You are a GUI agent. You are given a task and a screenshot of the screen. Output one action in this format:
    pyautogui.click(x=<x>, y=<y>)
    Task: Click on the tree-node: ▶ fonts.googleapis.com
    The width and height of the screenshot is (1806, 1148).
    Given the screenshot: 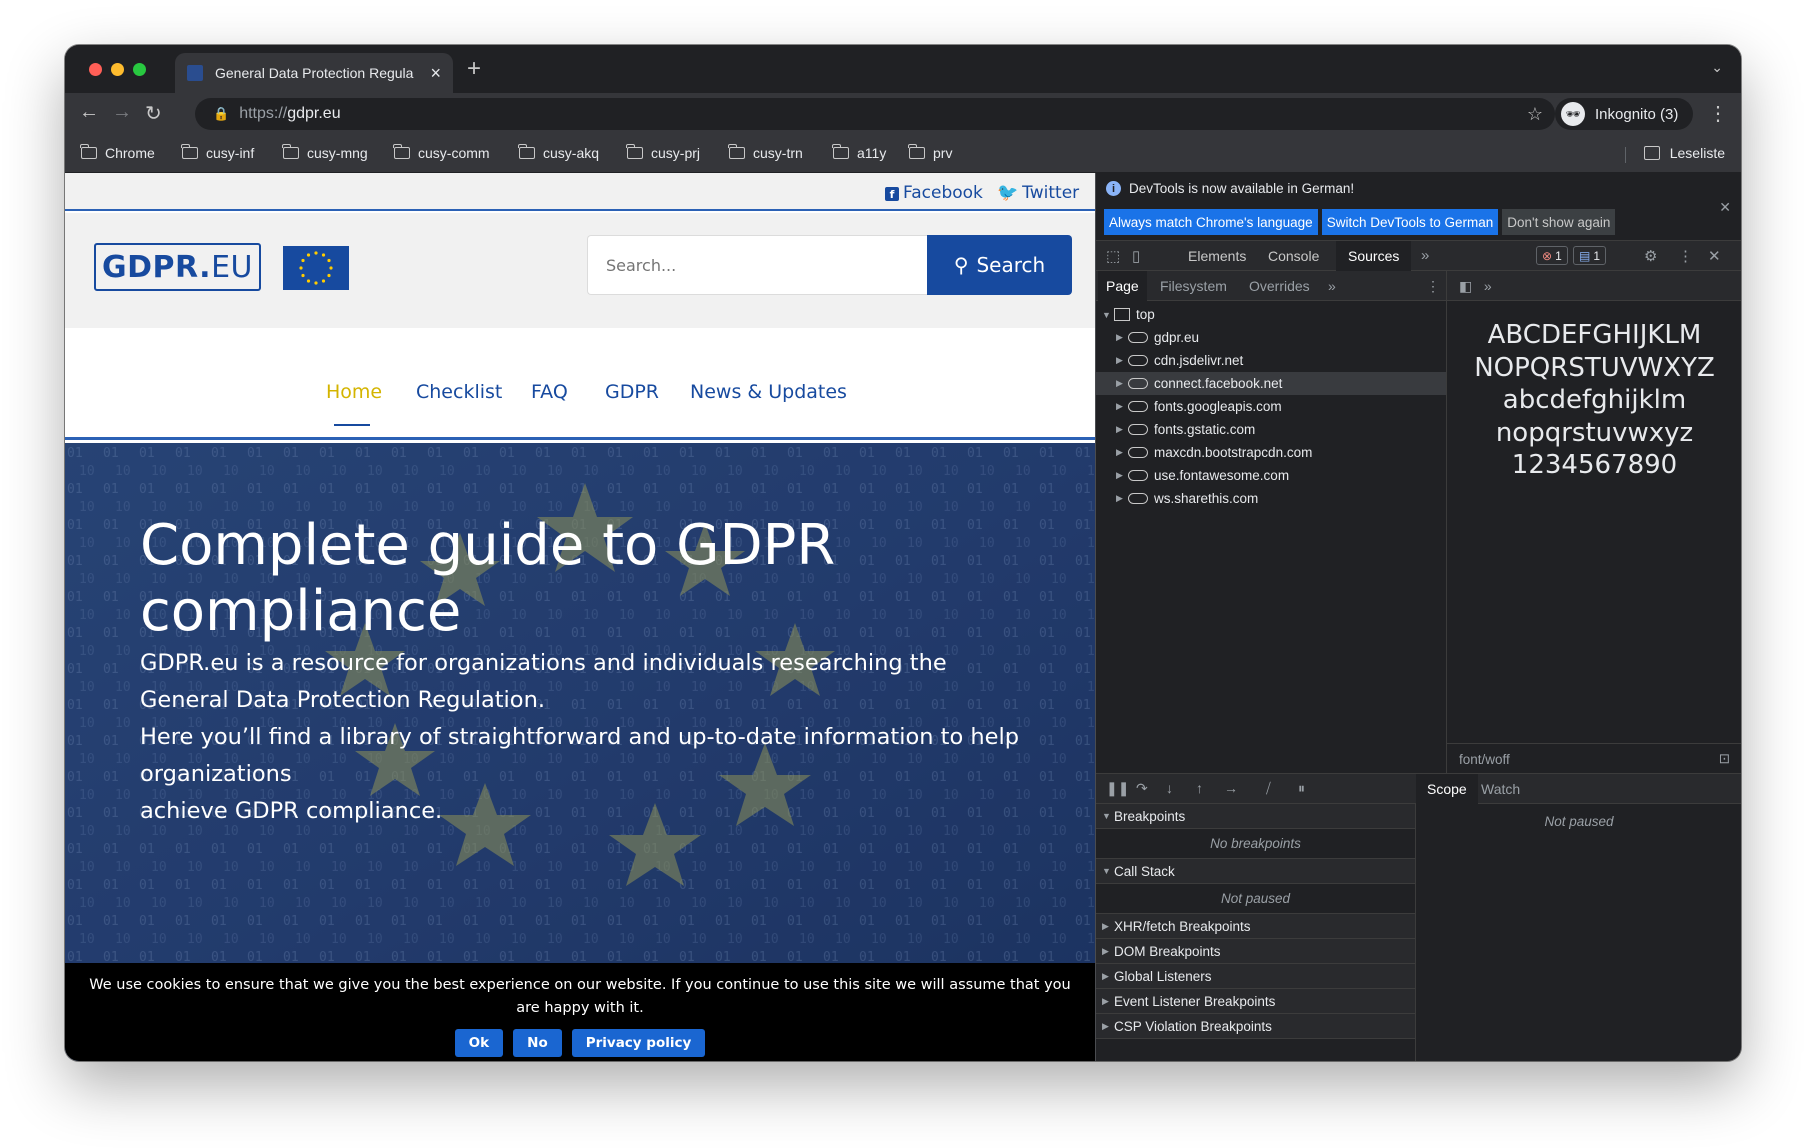 What is the action you would take?
    pyautogui.click(x=1271, y=406)
    